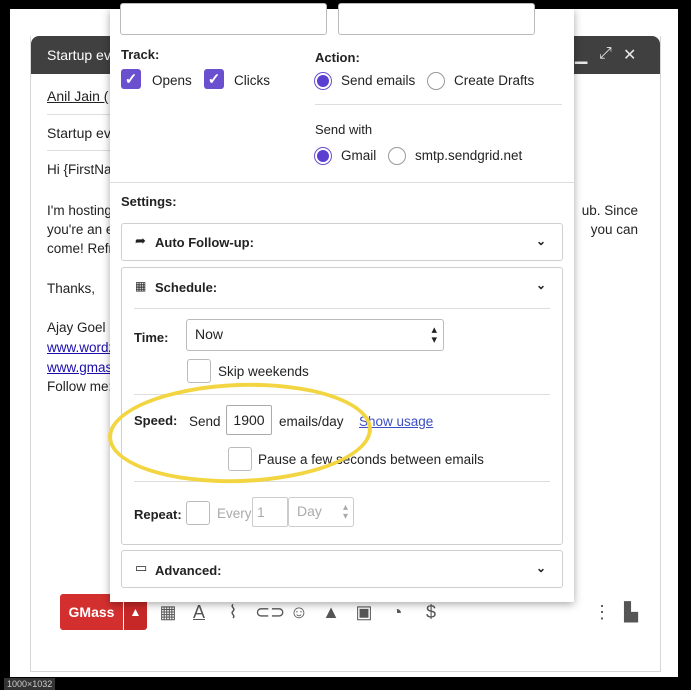 Image resolution: width=691 pixels, height=690 pixels. Describe the element at coordinates (252, 80) in the screenshot. I see `clicks-label: Clicks` at that location.